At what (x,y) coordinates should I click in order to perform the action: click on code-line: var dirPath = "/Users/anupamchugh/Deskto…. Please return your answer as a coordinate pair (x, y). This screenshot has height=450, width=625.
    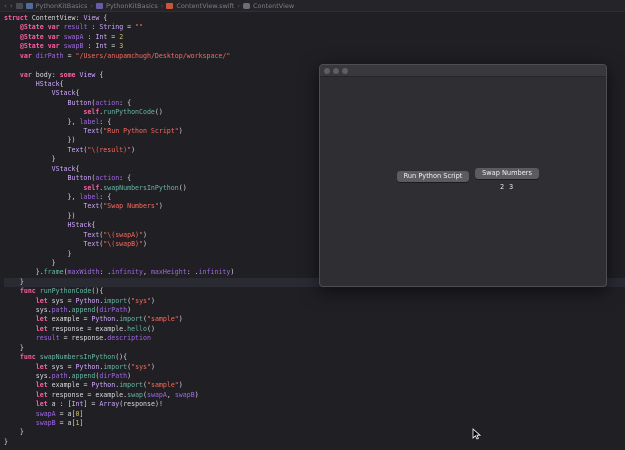
    Looking at the image, I should click on (117, 56).